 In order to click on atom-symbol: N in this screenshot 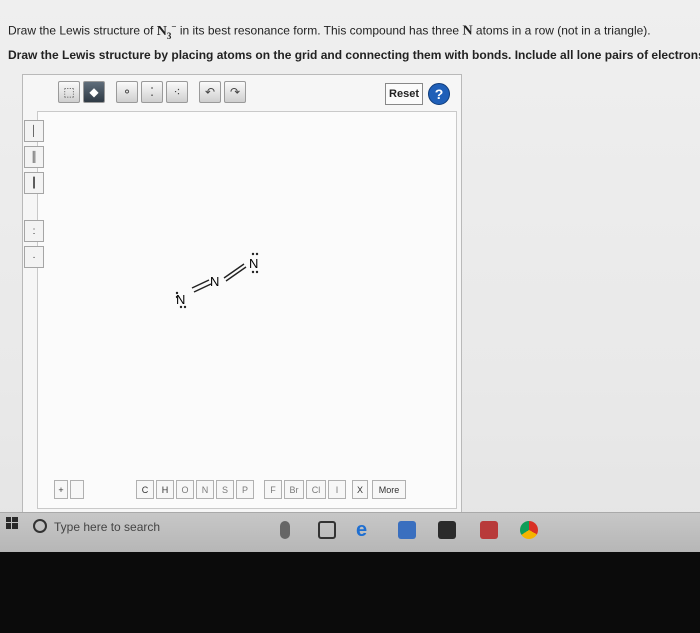, I will do `click(467, 31)`.